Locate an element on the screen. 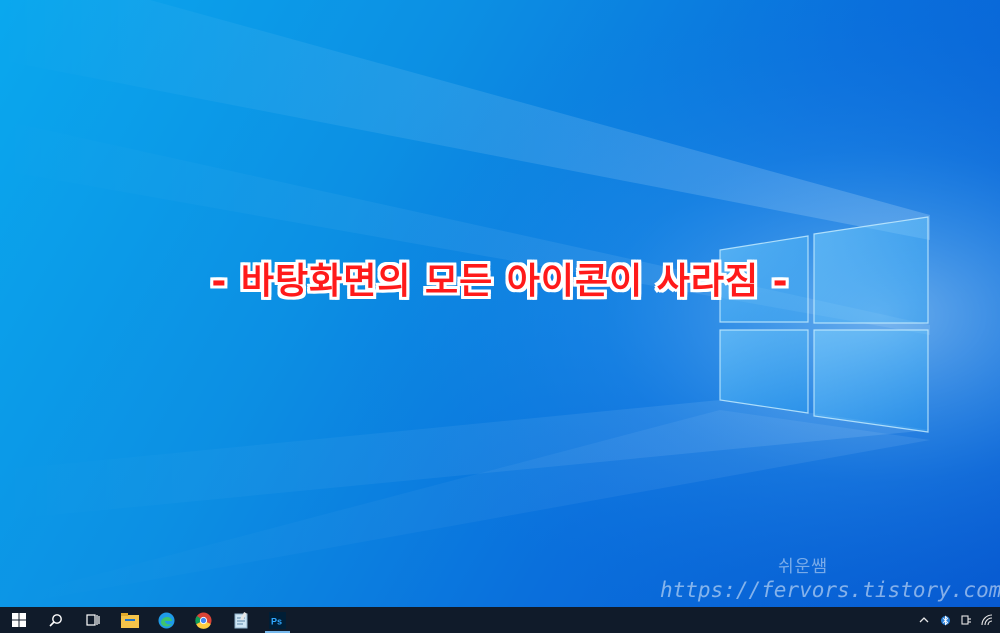 This screenshot has height=633, width=1000. chrome-button is located at coordinates (203, 620).